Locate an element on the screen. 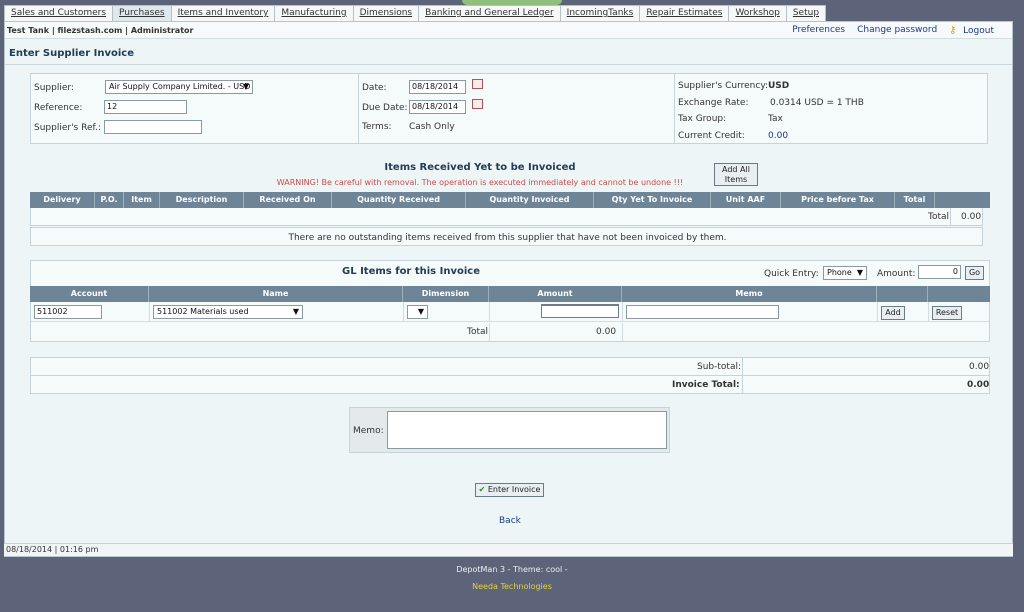 The height and width of the screenshot is (612, 1024). go-button: Go is located at coordinates (974, 273).